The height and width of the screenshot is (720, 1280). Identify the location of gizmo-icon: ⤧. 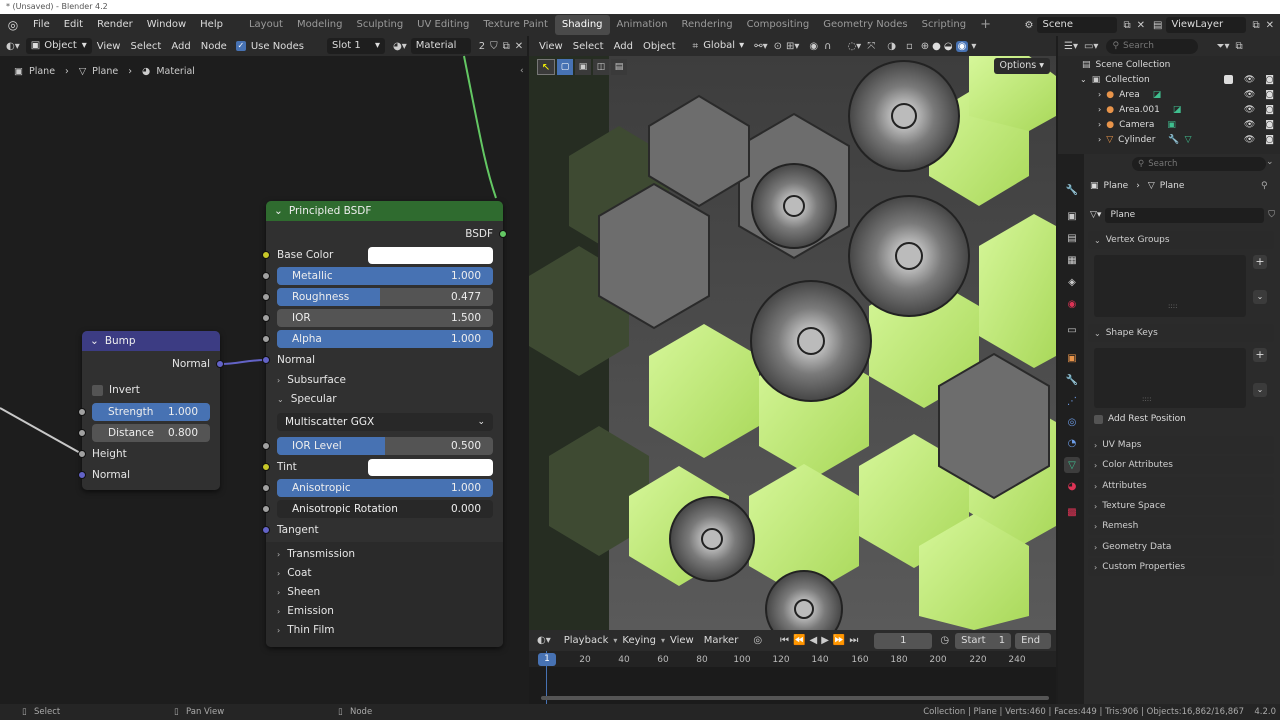
(871, 46).